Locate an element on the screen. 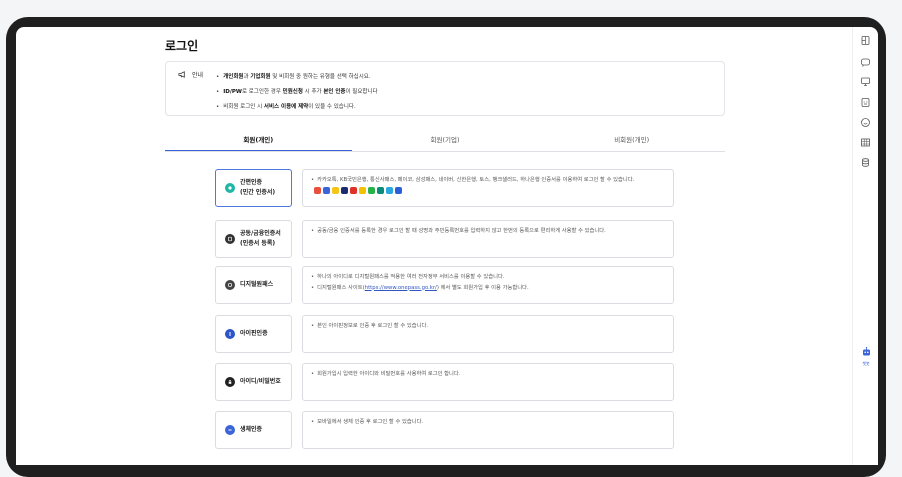  digital-onepass-button: 디지털원패스 is located at coordinates (253, 285).